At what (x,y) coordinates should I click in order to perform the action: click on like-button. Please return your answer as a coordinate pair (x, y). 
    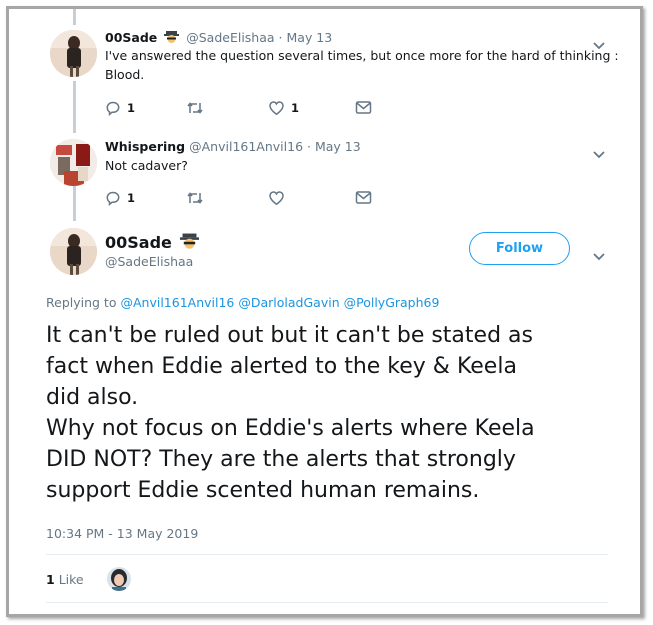
    Looking at the image, I should click on (279, 198).